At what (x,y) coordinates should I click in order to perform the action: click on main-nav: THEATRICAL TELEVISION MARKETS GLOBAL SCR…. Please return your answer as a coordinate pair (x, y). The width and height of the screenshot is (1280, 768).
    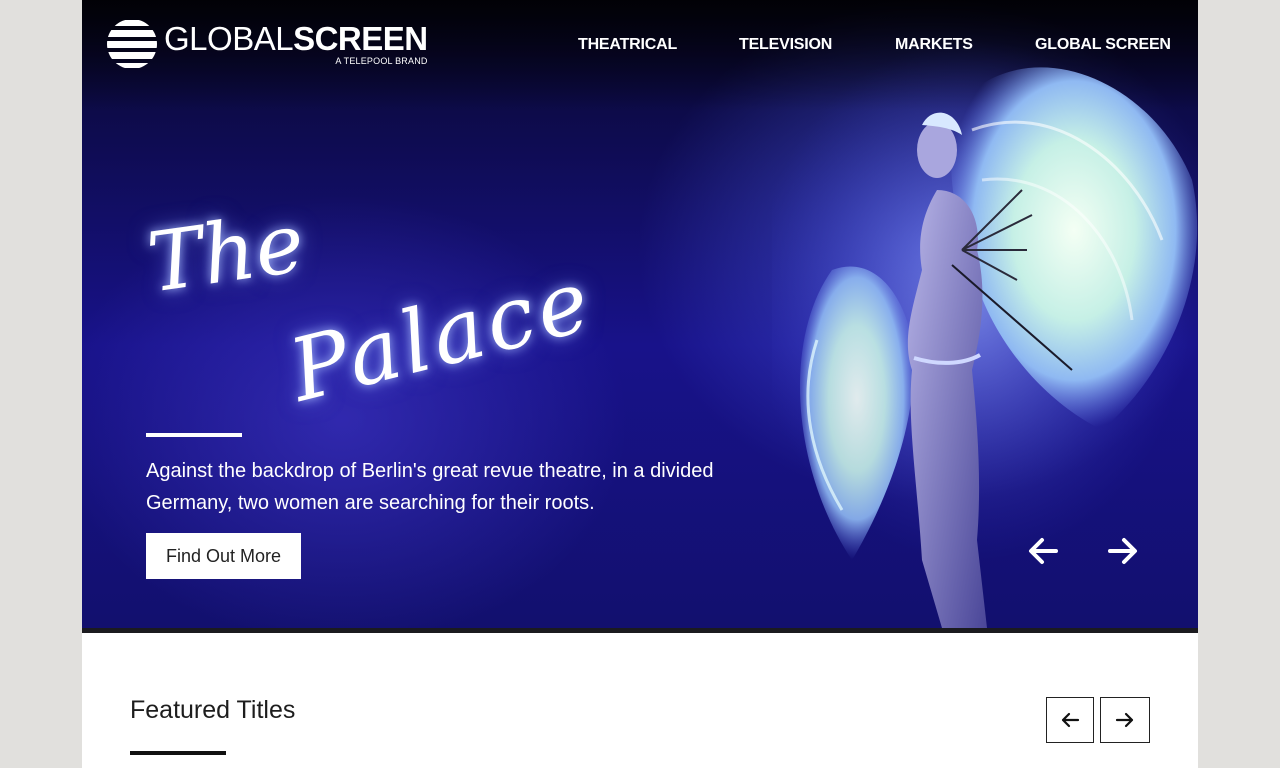
    Looking at the image, I should click on (640, 46).